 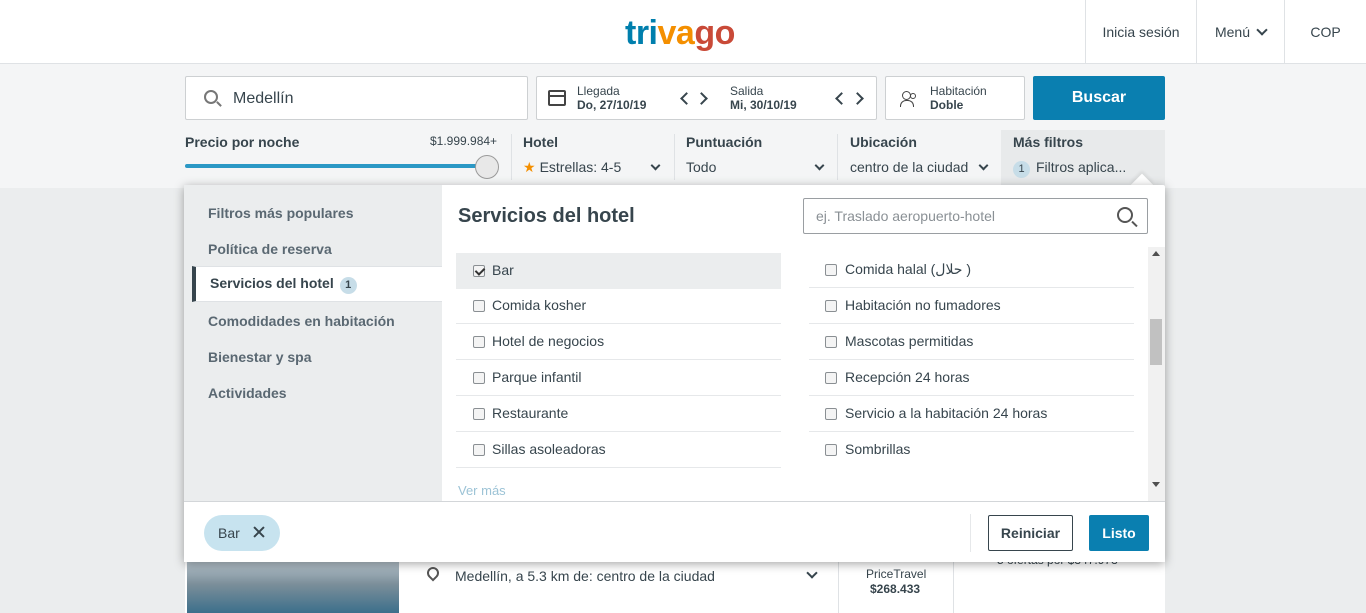 What do you see at coordinates (841, 98) in the screenshot?
I see `checkout-prev-icon` at bounding box center [841, 98].